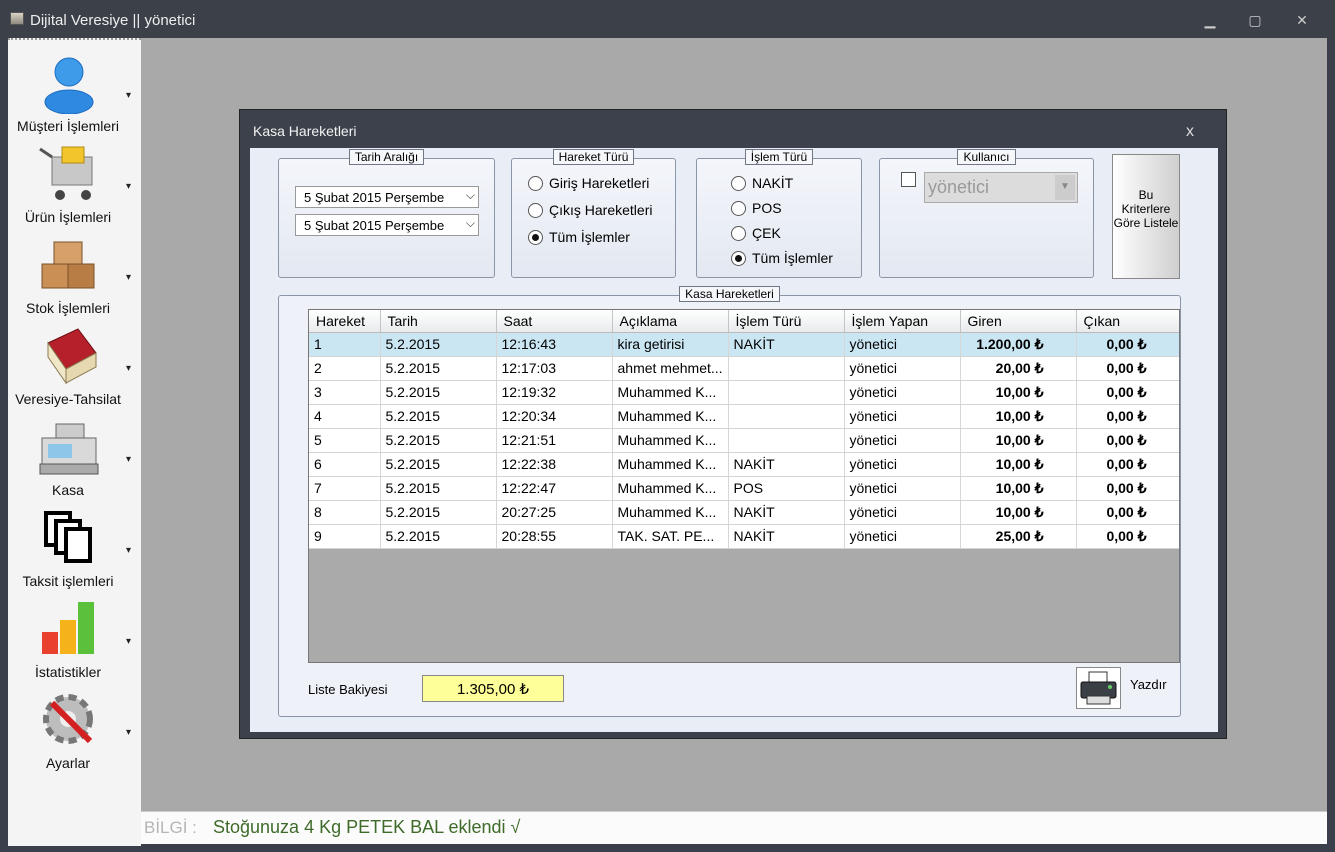 The image size is (1335, 852). What do you see at coordinates (908, 179) in the screenshot?
I see `user-filter-checkbox` at bounding box center [908, 179].